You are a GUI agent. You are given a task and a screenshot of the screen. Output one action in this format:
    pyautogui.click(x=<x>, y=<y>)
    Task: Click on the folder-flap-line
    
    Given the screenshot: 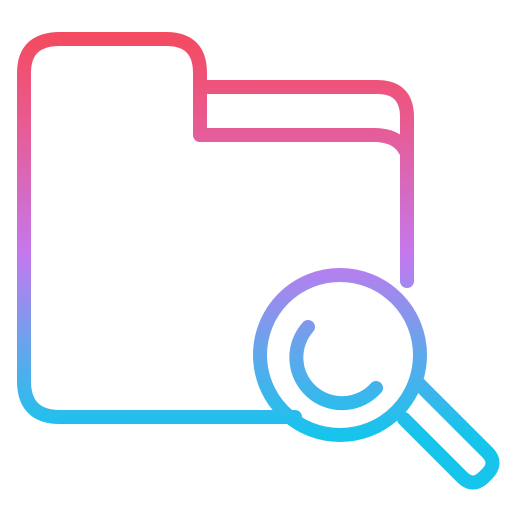 What is the action you would take?
    pyautogui.click(x=302, y=118)
    